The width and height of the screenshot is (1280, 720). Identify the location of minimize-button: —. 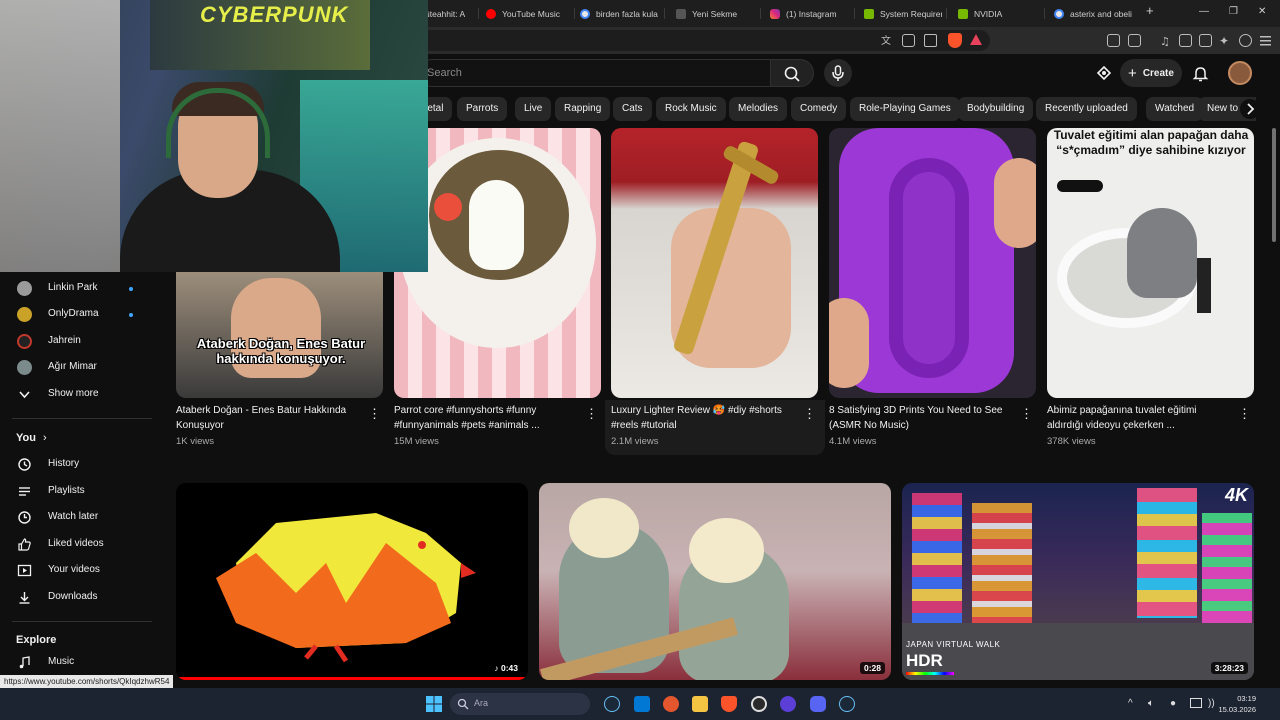
(1204, 11).